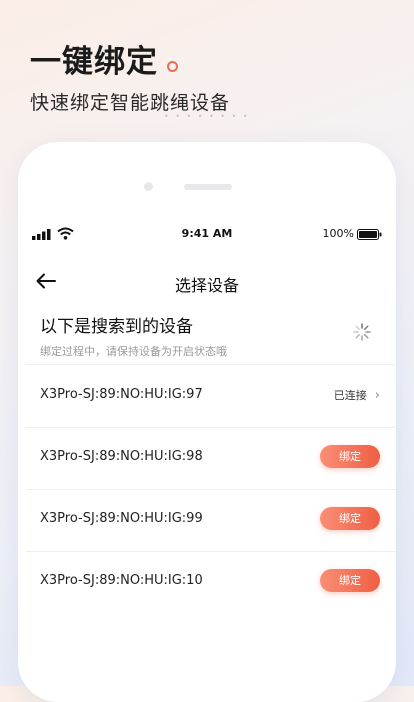 The width and height of the screenshot is (414, 702). I want to click on list-header: 以下是搜索到的设备 绑定过程中，请保持设备为开启状态哦, so click(210, 335).